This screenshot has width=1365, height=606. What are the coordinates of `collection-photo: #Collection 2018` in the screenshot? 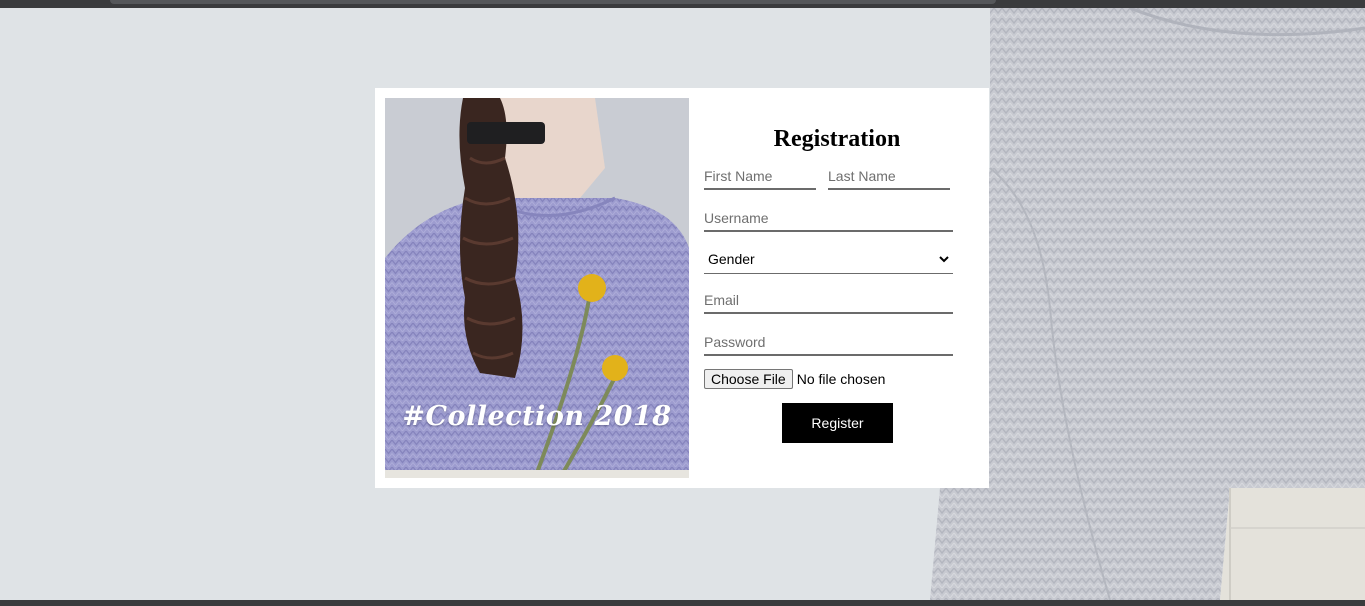 It's located at (537, 288).